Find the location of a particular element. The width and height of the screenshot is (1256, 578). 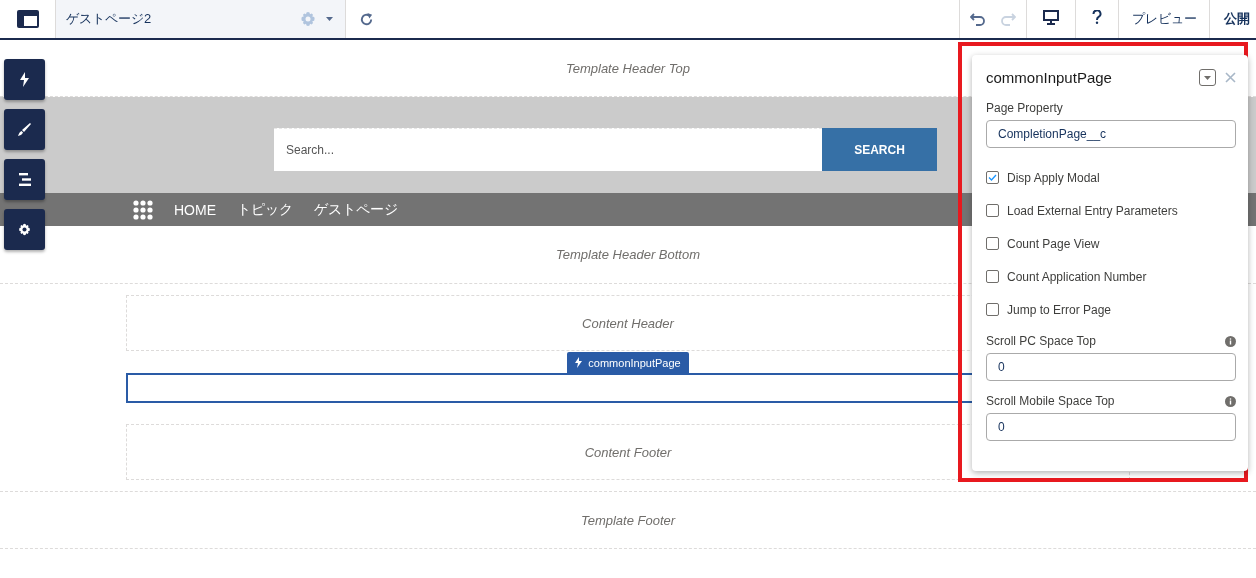

checkbox-label: Load External Entry Parameters is located at coordinates (1092, 210).